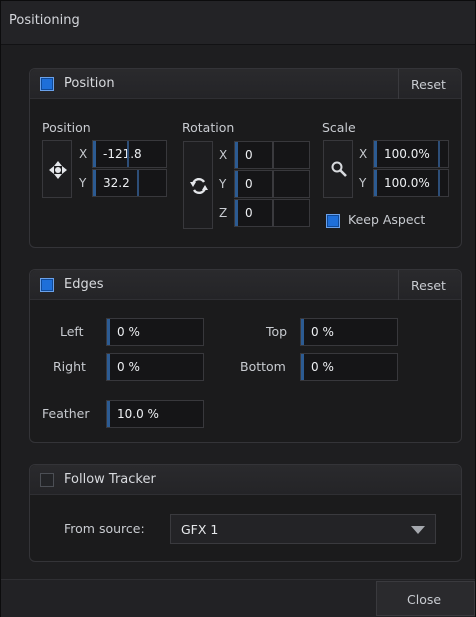 The height and width of the screenshot is (617, 476). What do you see at coordinates (83, 183) in the screenshot?
I see `position-y-axis: Y` at bounding box center [83, 183].